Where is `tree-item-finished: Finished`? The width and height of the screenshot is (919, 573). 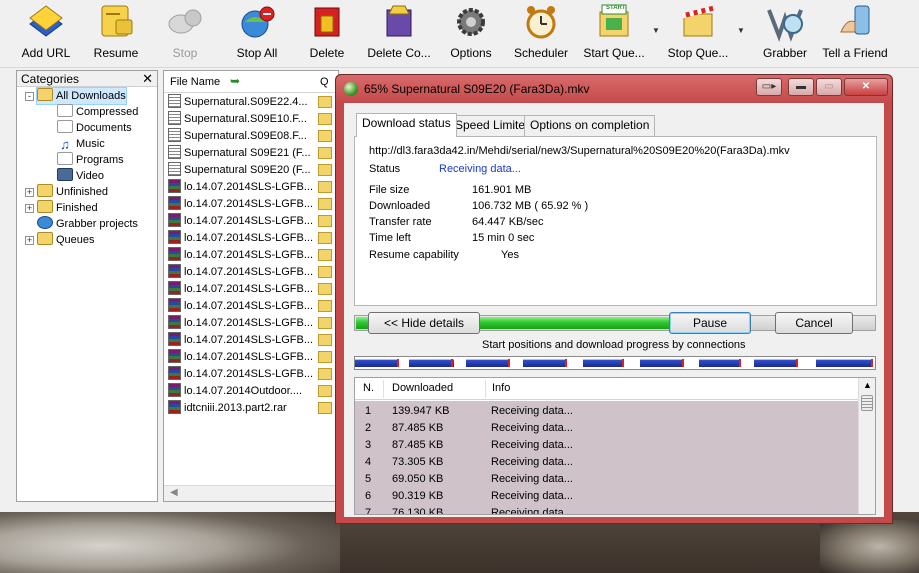 tree-item-finished: Finished is located at coordinates (67, 208).